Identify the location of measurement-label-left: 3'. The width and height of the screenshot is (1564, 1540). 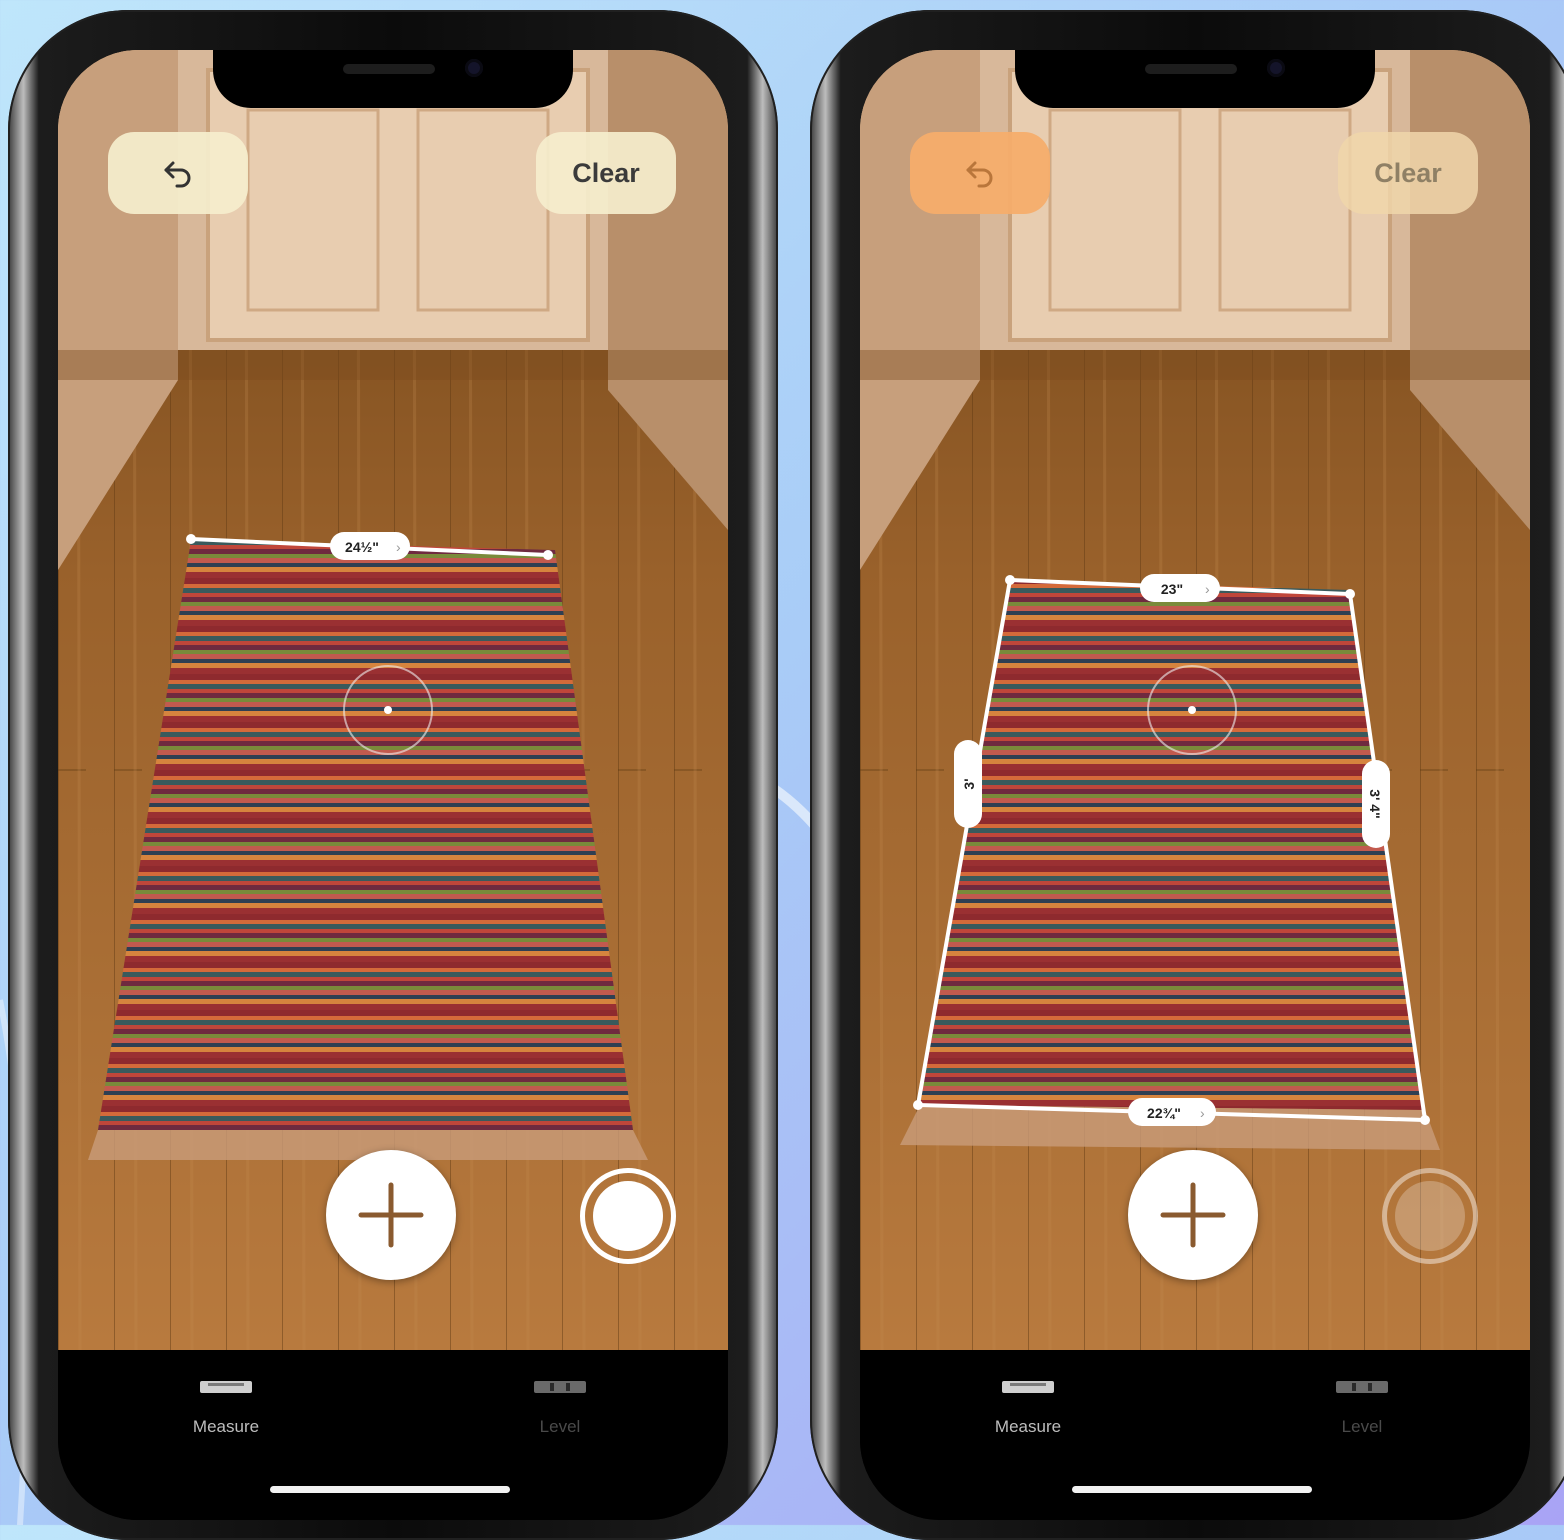
(968, 784).